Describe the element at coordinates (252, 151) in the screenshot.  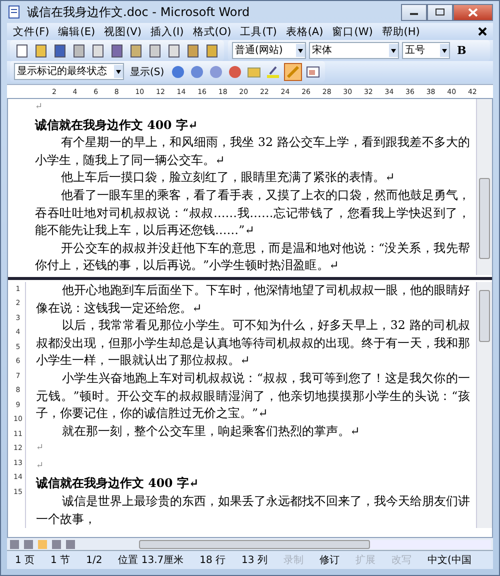
I see `document-paragraph: 有个星期一的早上，和风细雨，我坐 32 路公交车上学，看到跟我差不多大的小学生，随我上了同一辆公交车。↵` at that location.